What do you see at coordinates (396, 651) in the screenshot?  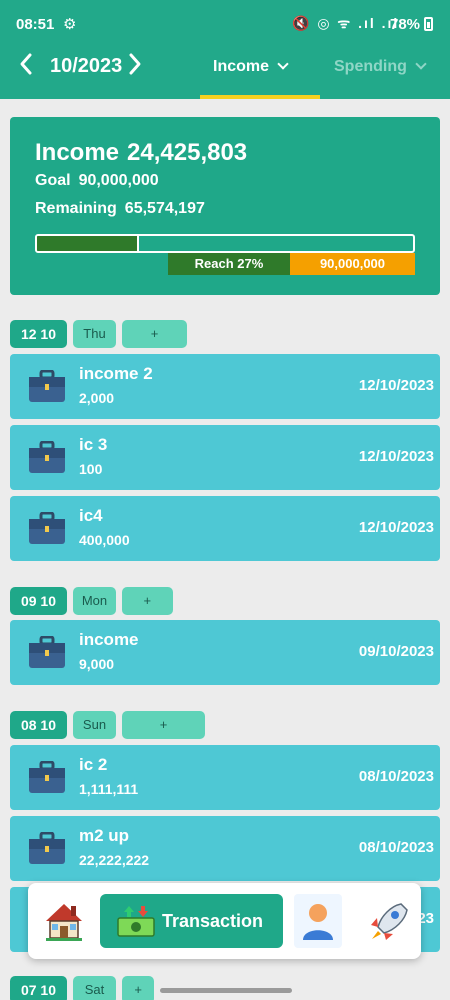 I see `transaction-date: 09/10/2023` at bounding box center [396, 651].